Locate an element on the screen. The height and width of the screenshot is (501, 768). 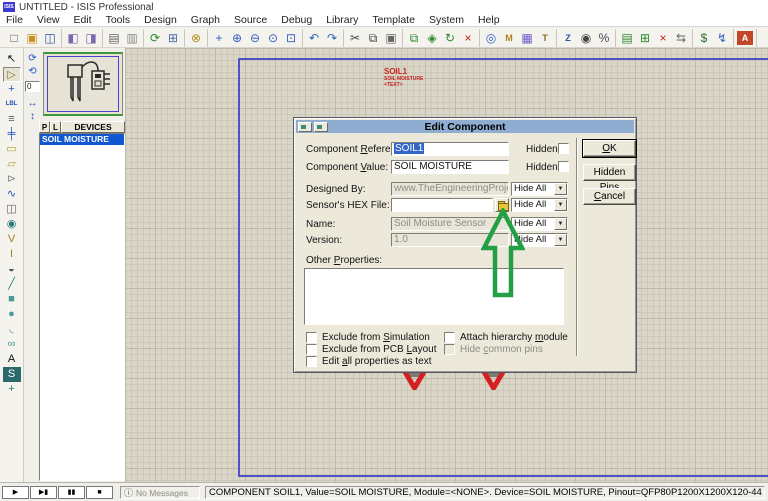
text-script-mode-icon: ≡ is located at coordinates (12, 119).